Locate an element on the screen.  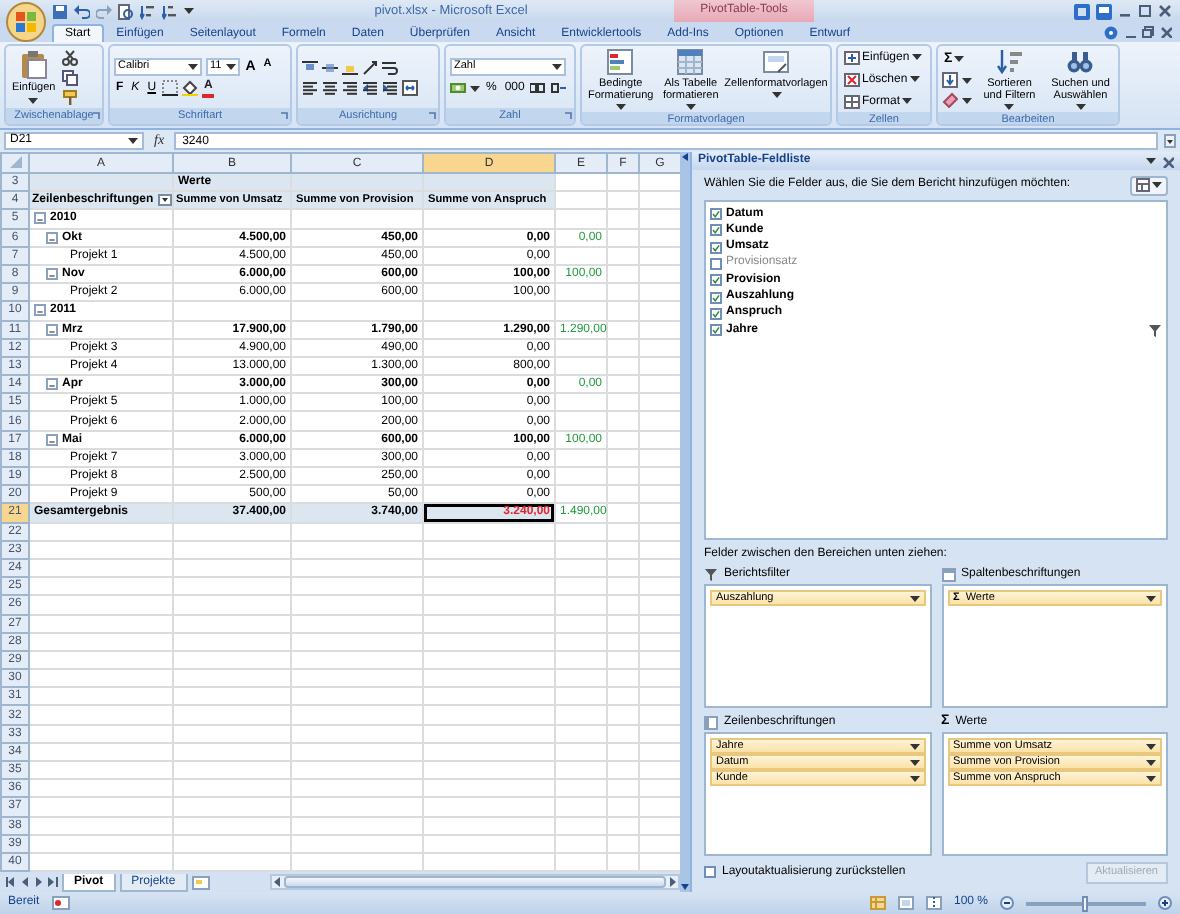
bars-icon is located at coordinates (620, 62).